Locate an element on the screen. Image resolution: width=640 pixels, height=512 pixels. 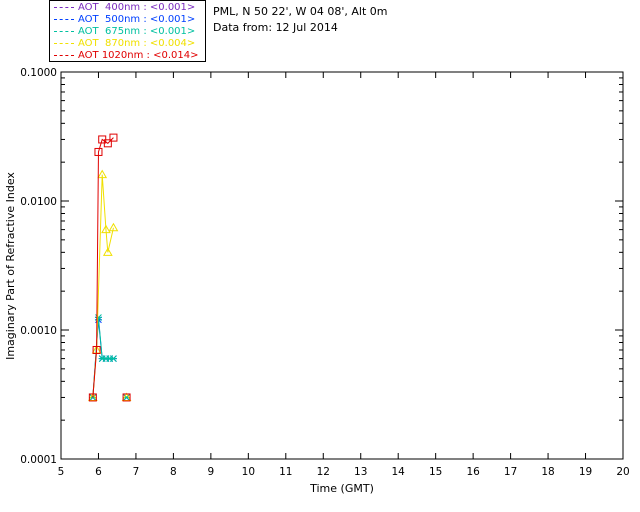
x-tick-label: 12 is located at coordinates (323, 472).